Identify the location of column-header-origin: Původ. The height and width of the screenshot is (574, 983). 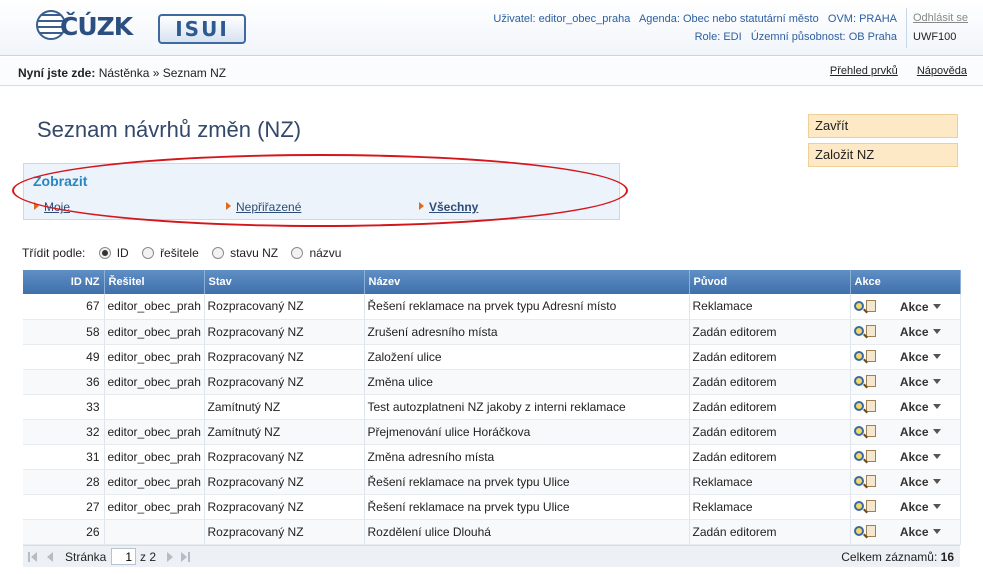
(770, 282).